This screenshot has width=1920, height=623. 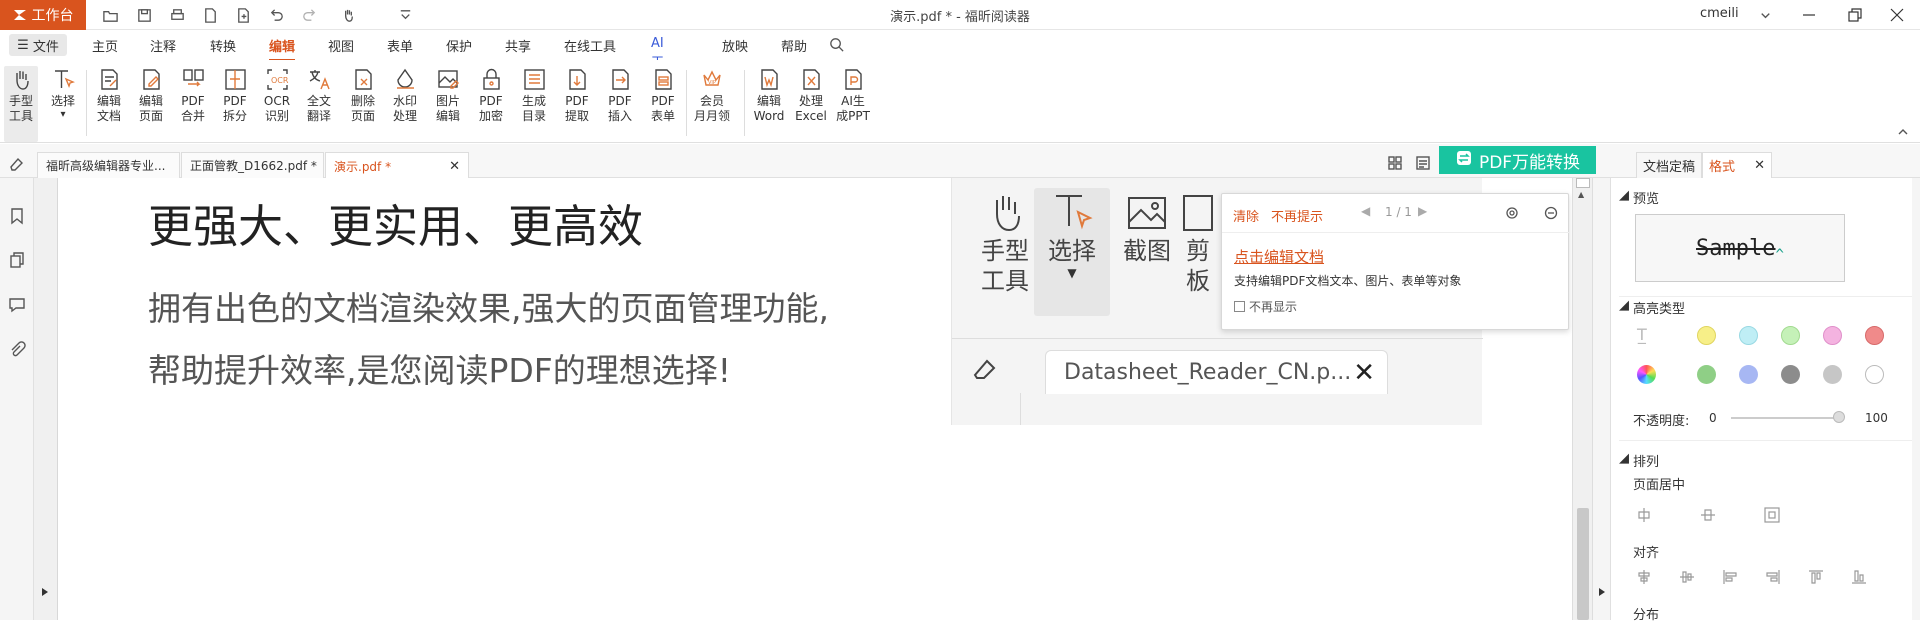 What do you see at coordinates (1709, 516) in the screenshot?
I see `center-vertical-icon` at bounding box center [1709, 516].